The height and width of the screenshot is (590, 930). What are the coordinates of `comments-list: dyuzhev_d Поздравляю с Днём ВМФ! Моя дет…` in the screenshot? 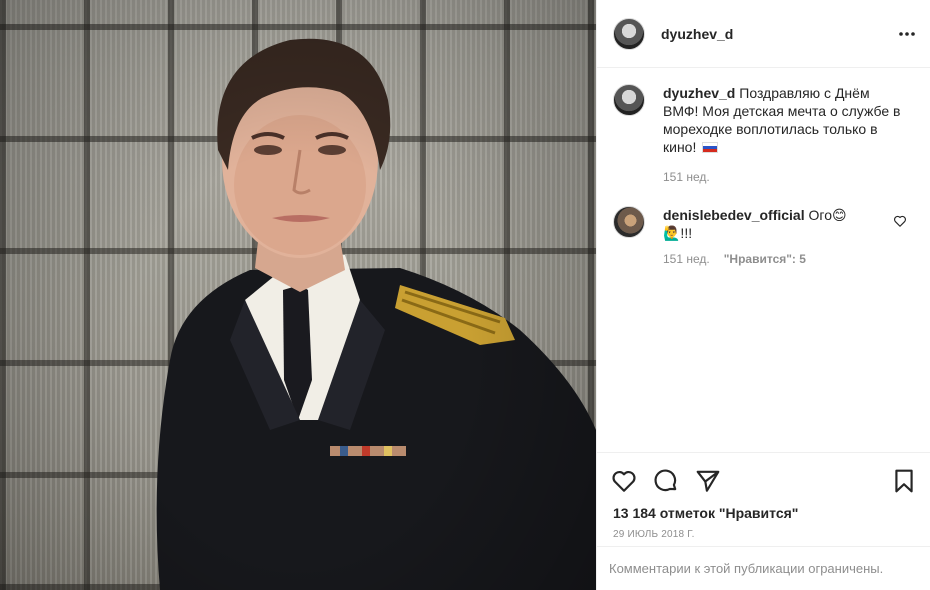 It's located at (763, 167).